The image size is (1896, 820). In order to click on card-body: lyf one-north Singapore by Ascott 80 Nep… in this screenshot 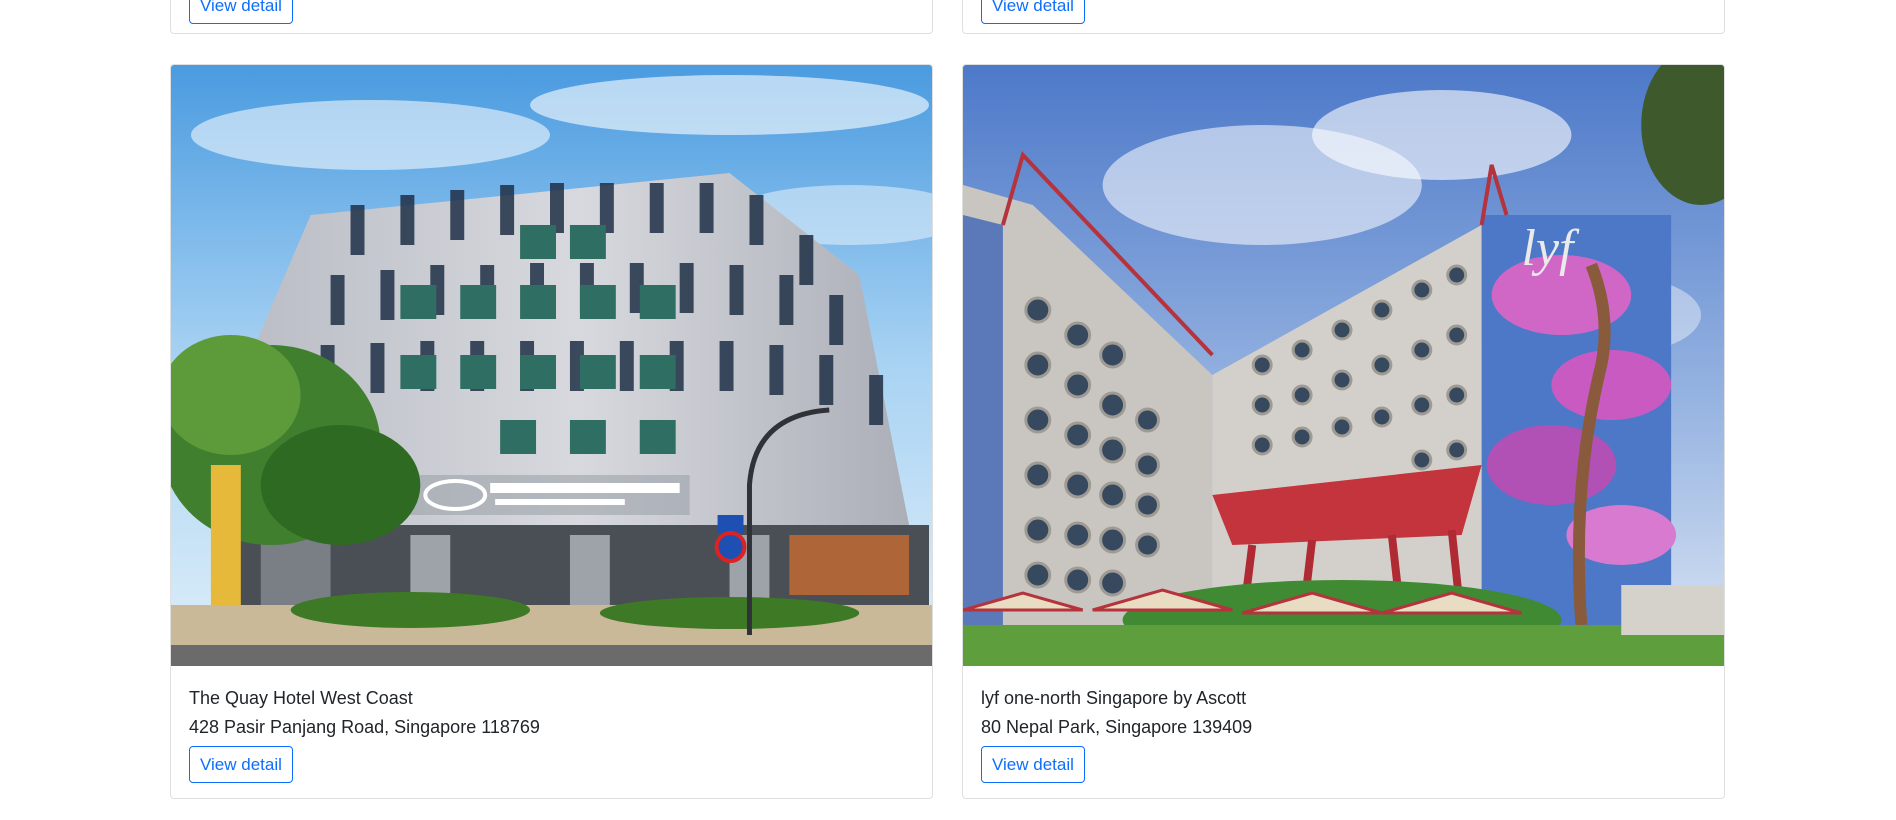, I will do `click(1343, 733)`.